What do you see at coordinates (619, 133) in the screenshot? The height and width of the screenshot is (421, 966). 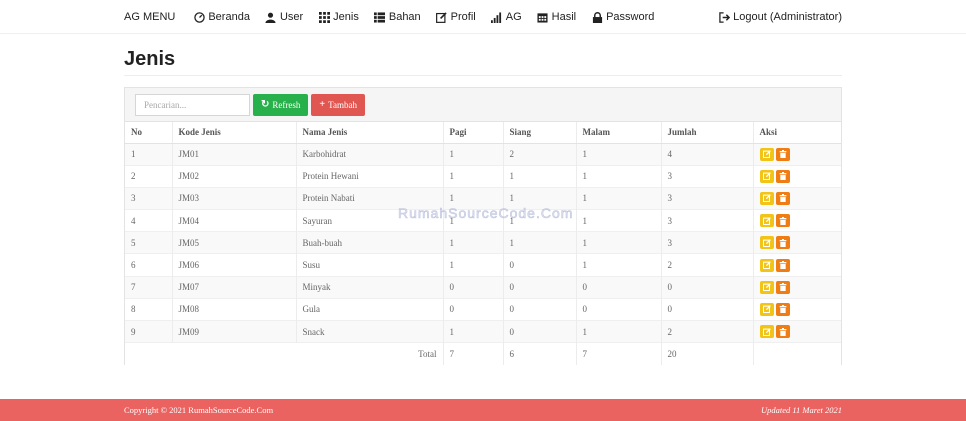 I see `col-header: Malam` at bounding box center [619, 133].